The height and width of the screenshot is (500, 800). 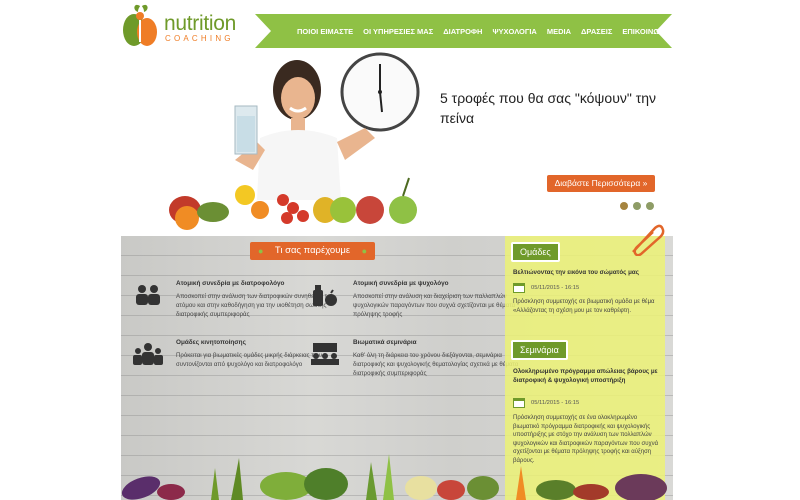 I want to click on hero-image, so click(x=300, y=142).